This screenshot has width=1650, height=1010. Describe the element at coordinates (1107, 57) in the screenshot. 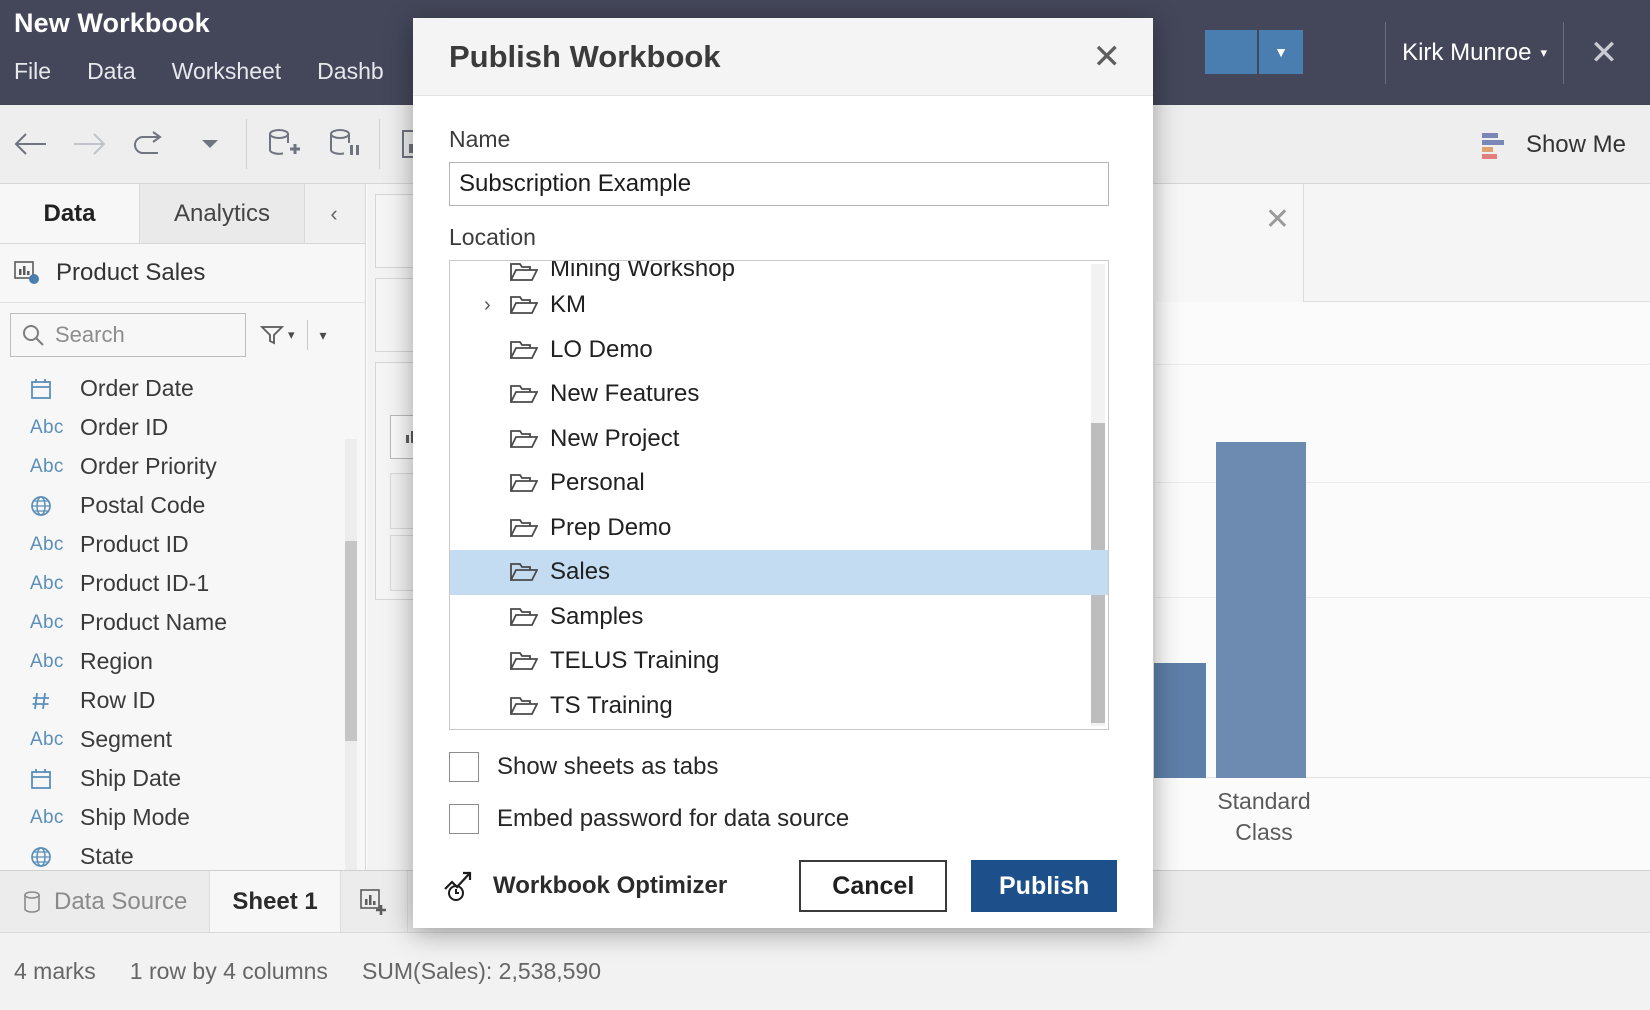

I see `dialog-close-icon: ✕` at that location.